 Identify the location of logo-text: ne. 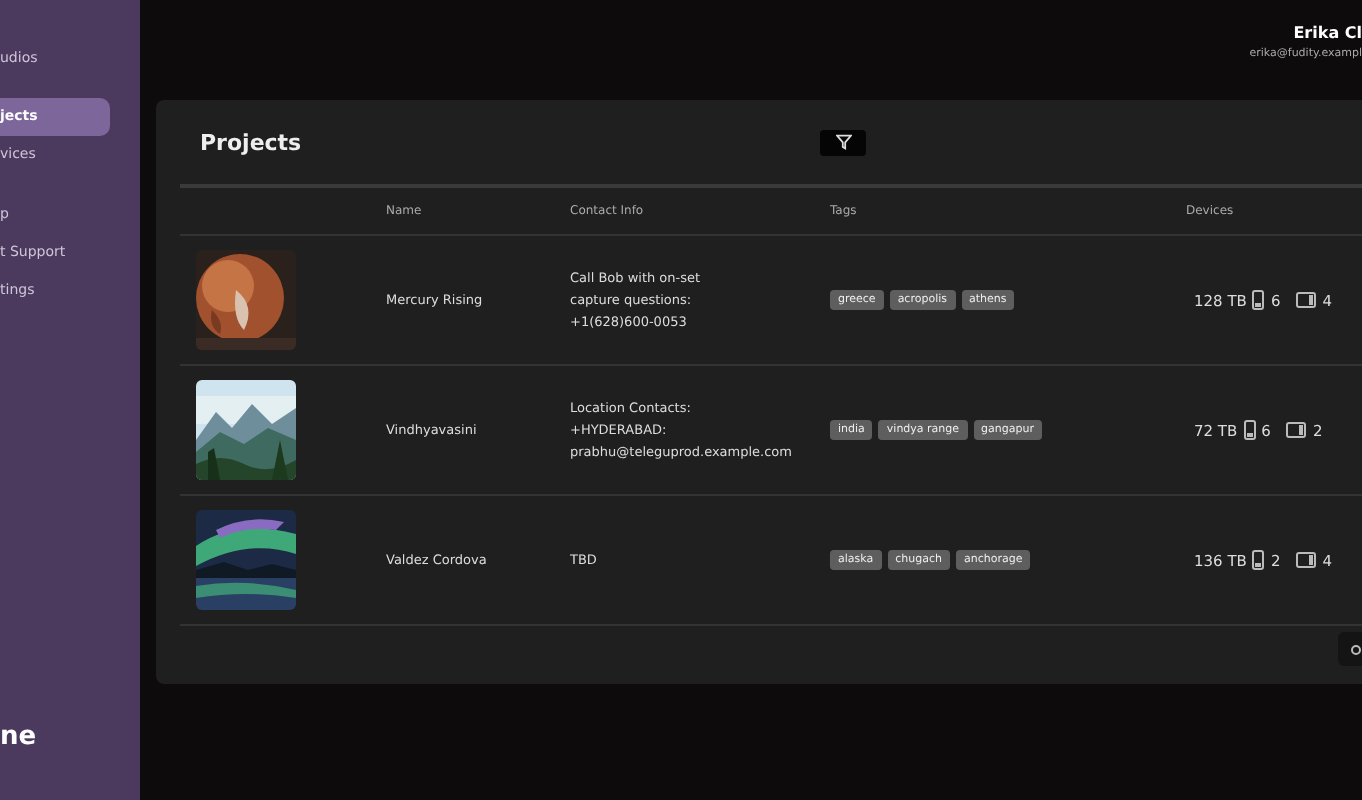
(18, 737).